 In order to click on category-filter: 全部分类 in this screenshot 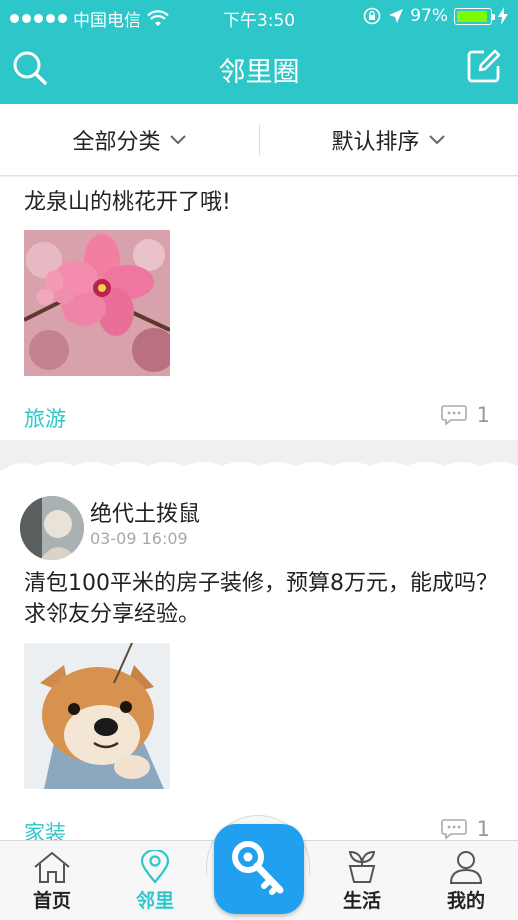, I will do `click(129, 140)`.